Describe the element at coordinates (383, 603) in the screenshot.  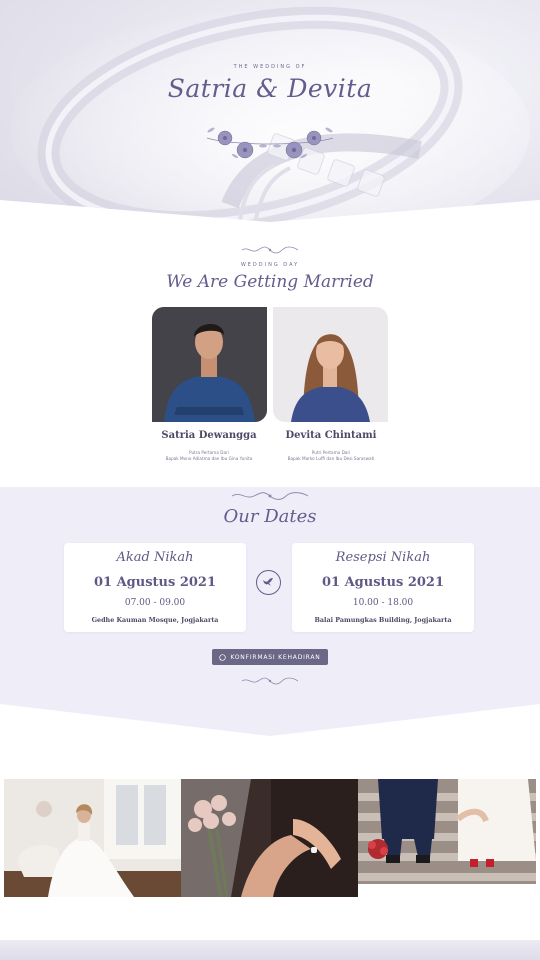
I see `resepsi-time: 10.00 - 18.00` at that location.